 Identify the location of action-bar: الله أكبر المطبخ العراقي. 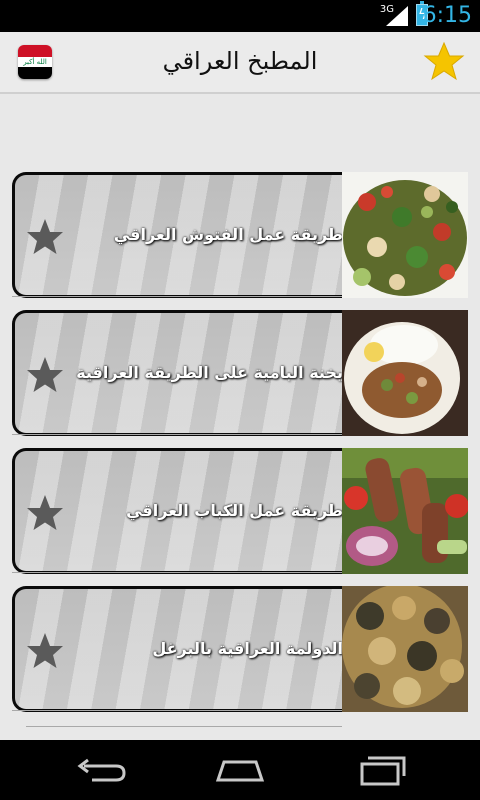
(240, 63).